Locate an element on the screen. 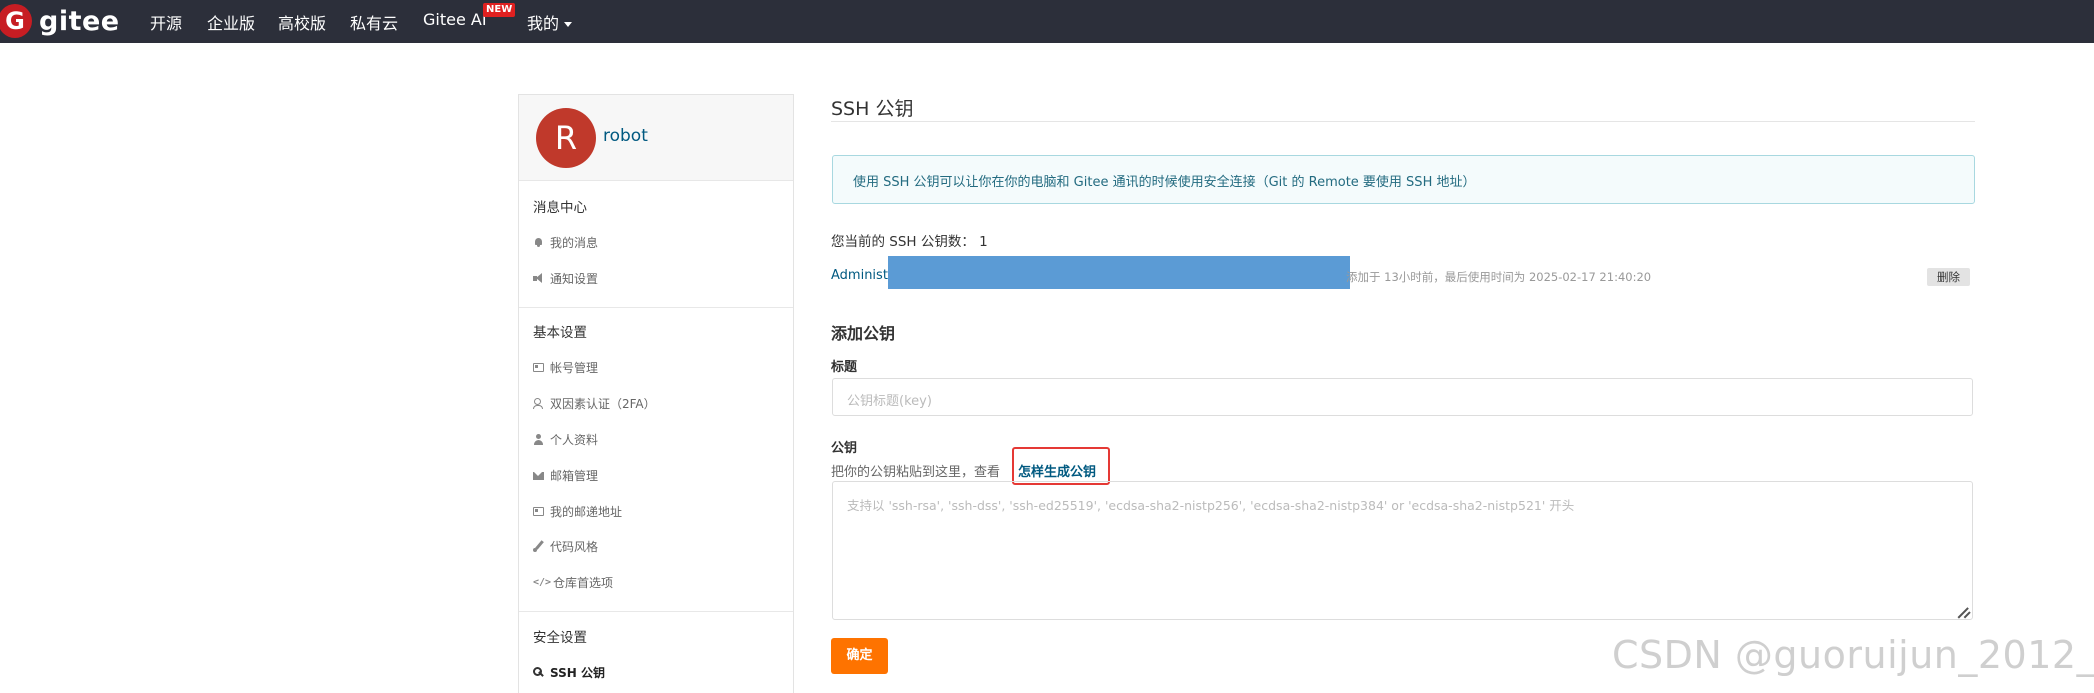 The height and width of the screenshot is (693, 2094). sidebar-item-label: 邮箱管理 is located at coordinates (574, 476).